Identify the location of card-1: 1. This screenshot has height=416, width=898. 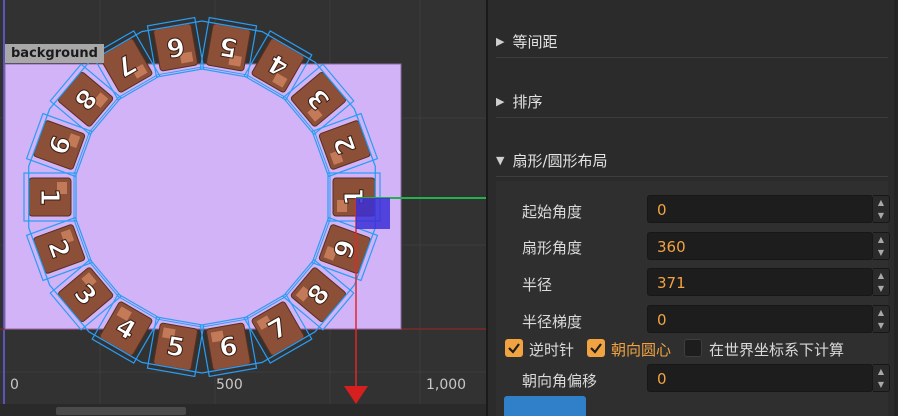
(50, 197).